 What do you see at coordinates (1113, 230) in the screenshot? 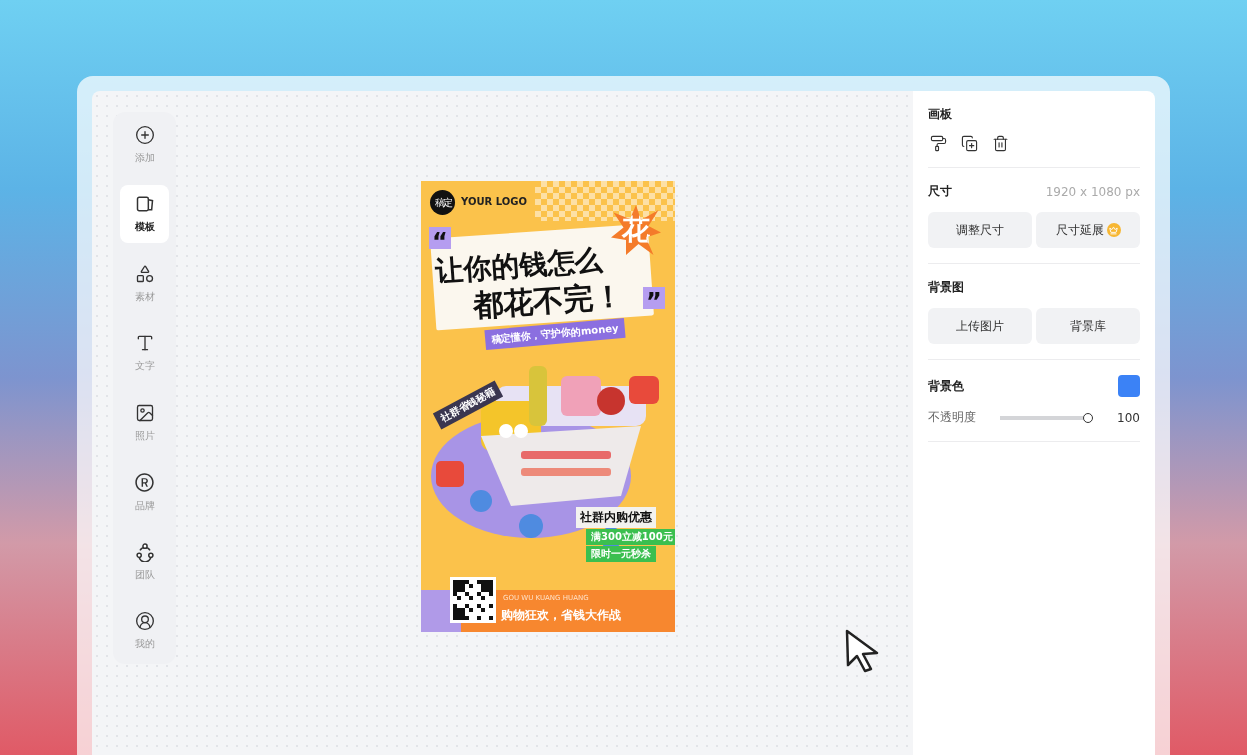
I see `crown-icon` at bounding box center [1113, 230].